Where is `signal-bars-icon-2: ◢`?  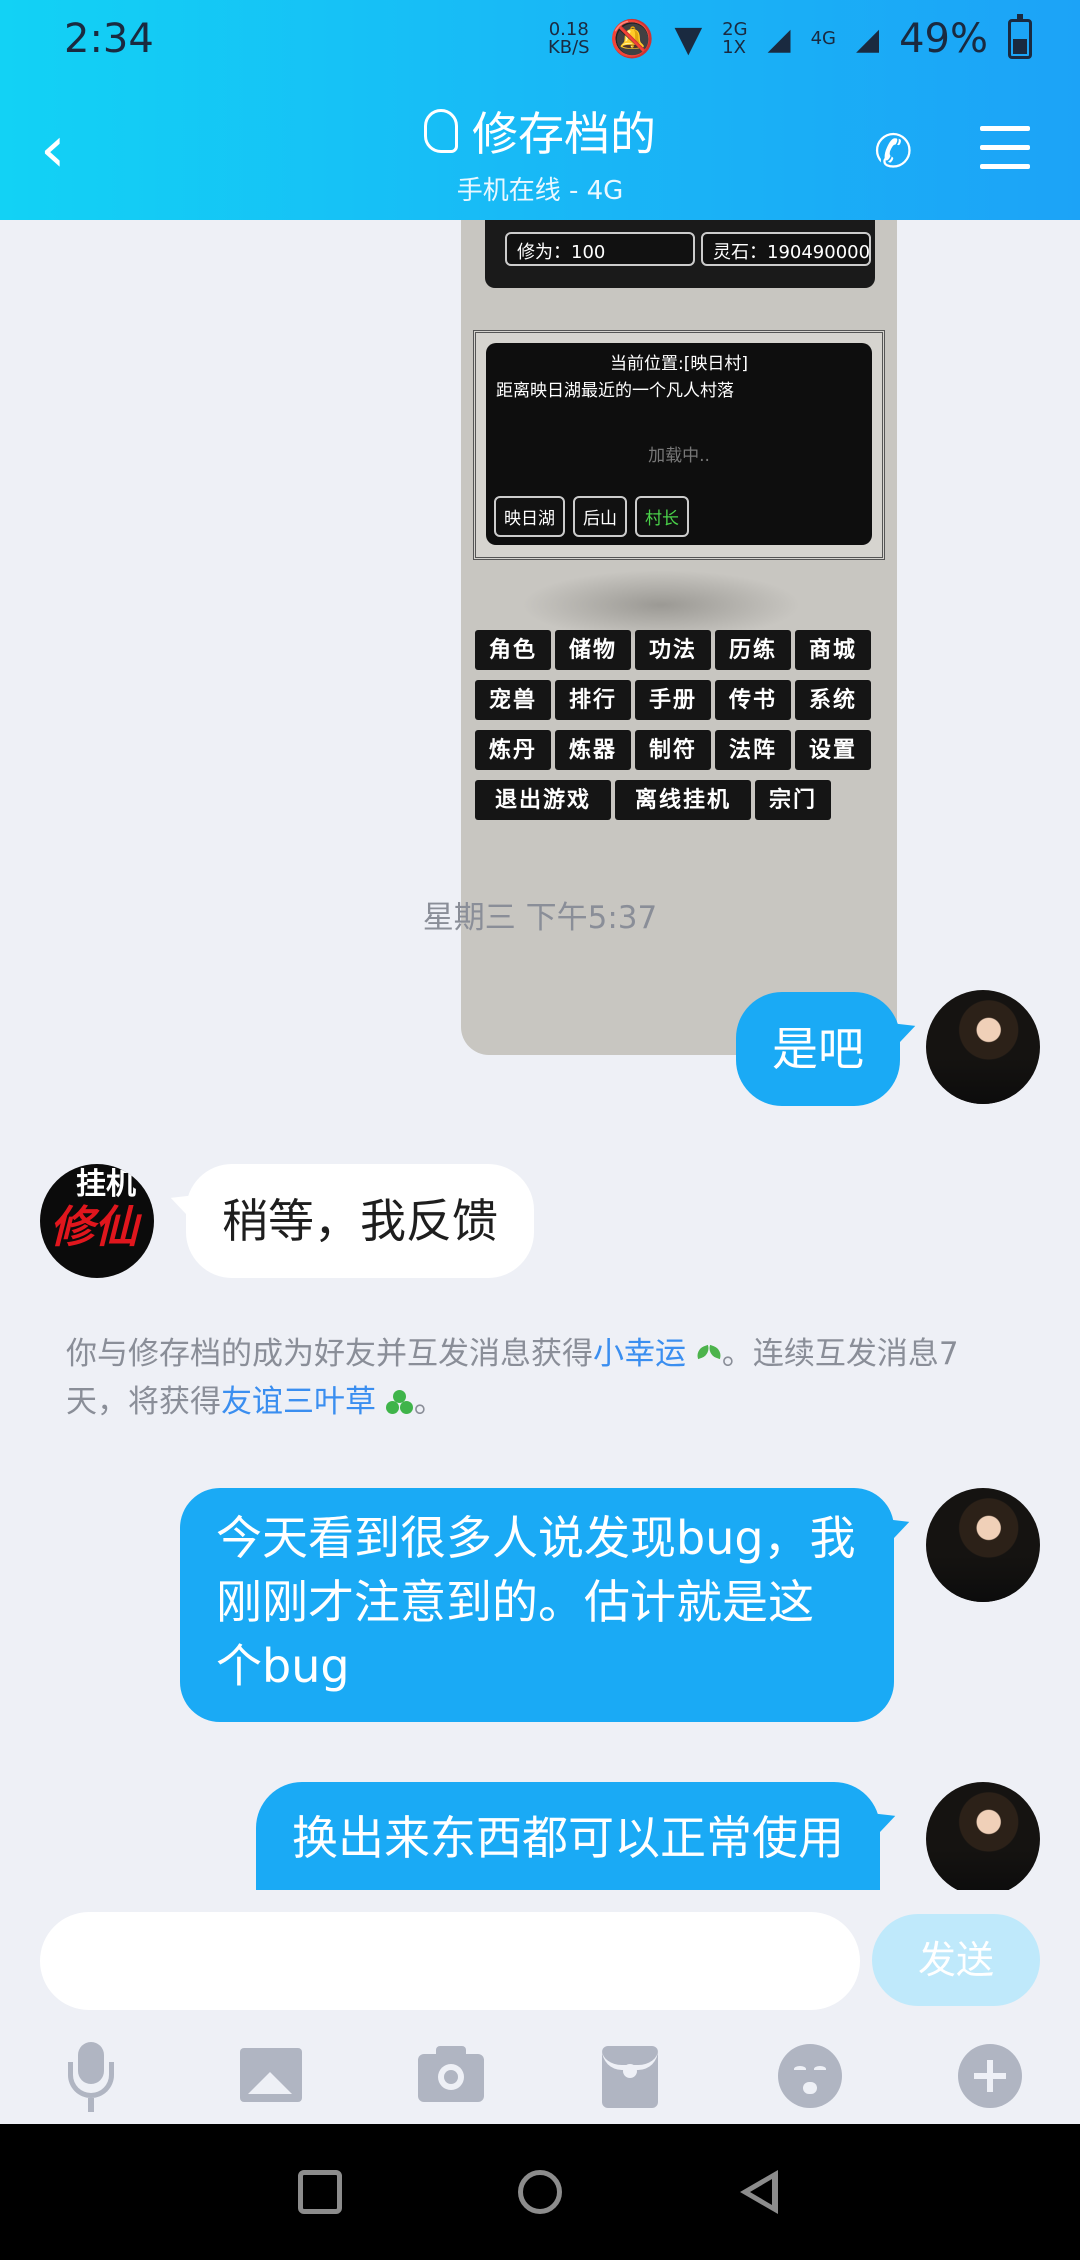 signal-bars-icon-2: ◢ is located at coordinates (868, 39).